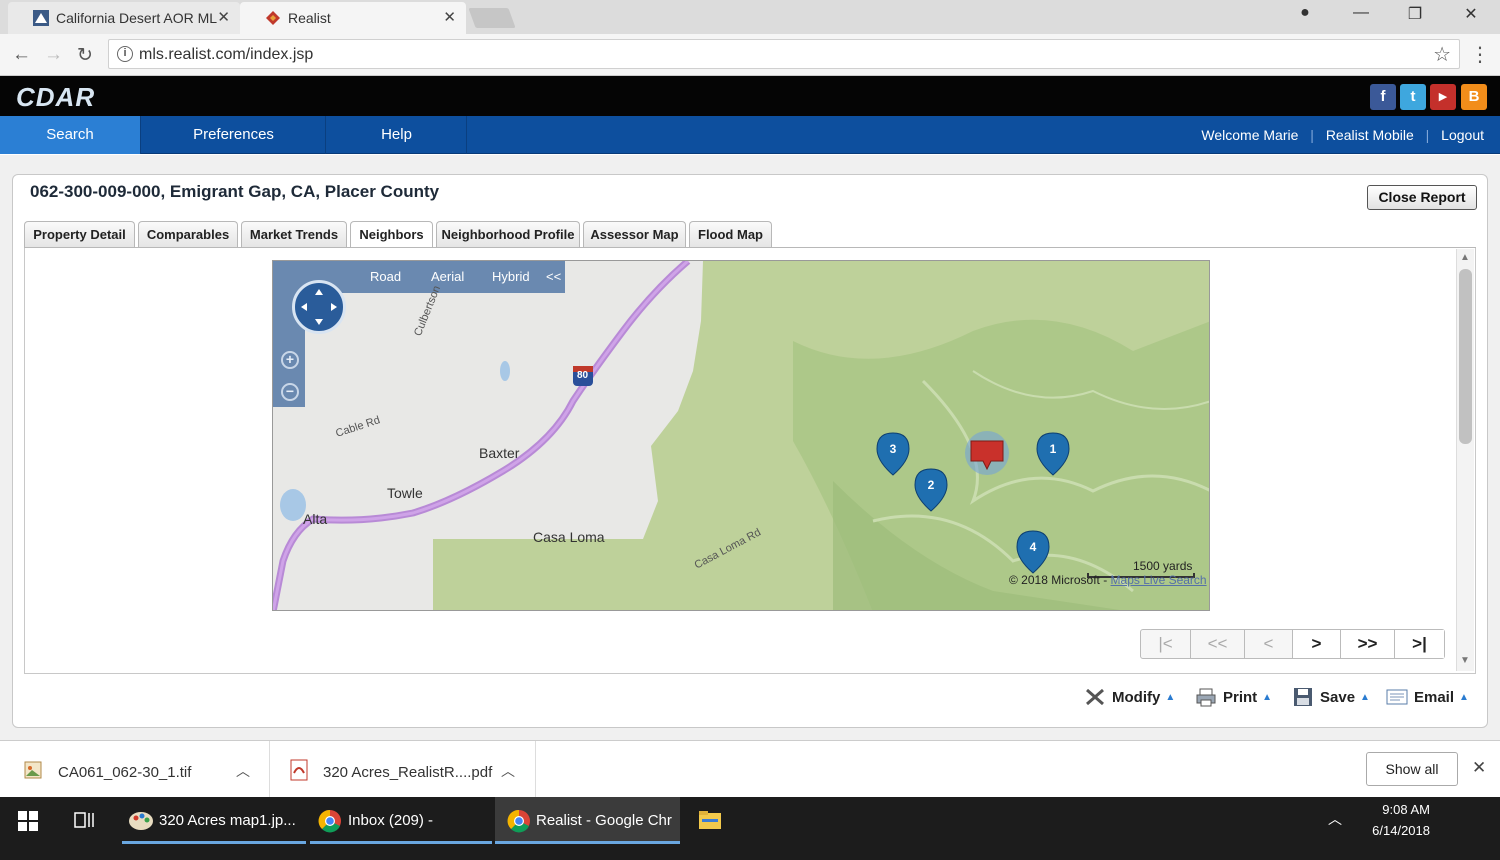 This screenshot has width=1500, height=860. I want to click on download-item: CA061_062-30_1.tif ︿, so click(135, 769).